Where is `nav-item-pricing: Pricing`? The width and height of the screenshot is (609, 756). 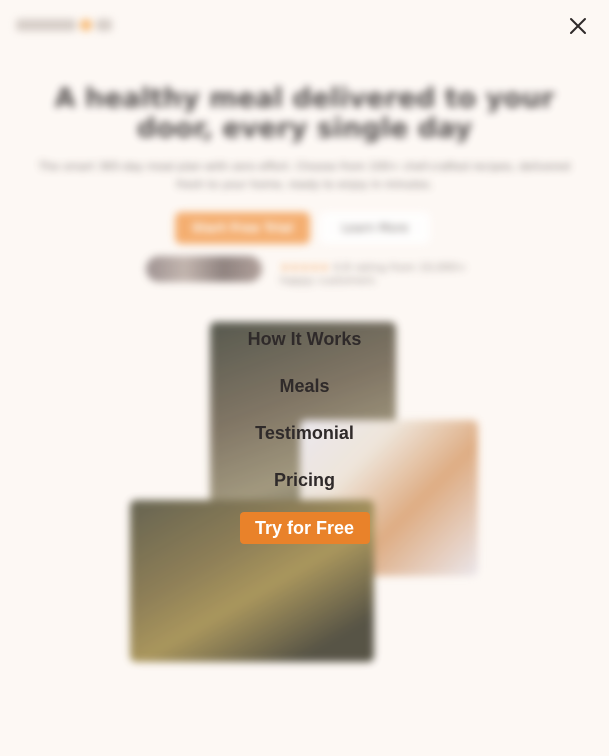
nav-item-pricing: Pricing is located at coordinates (304, 486).